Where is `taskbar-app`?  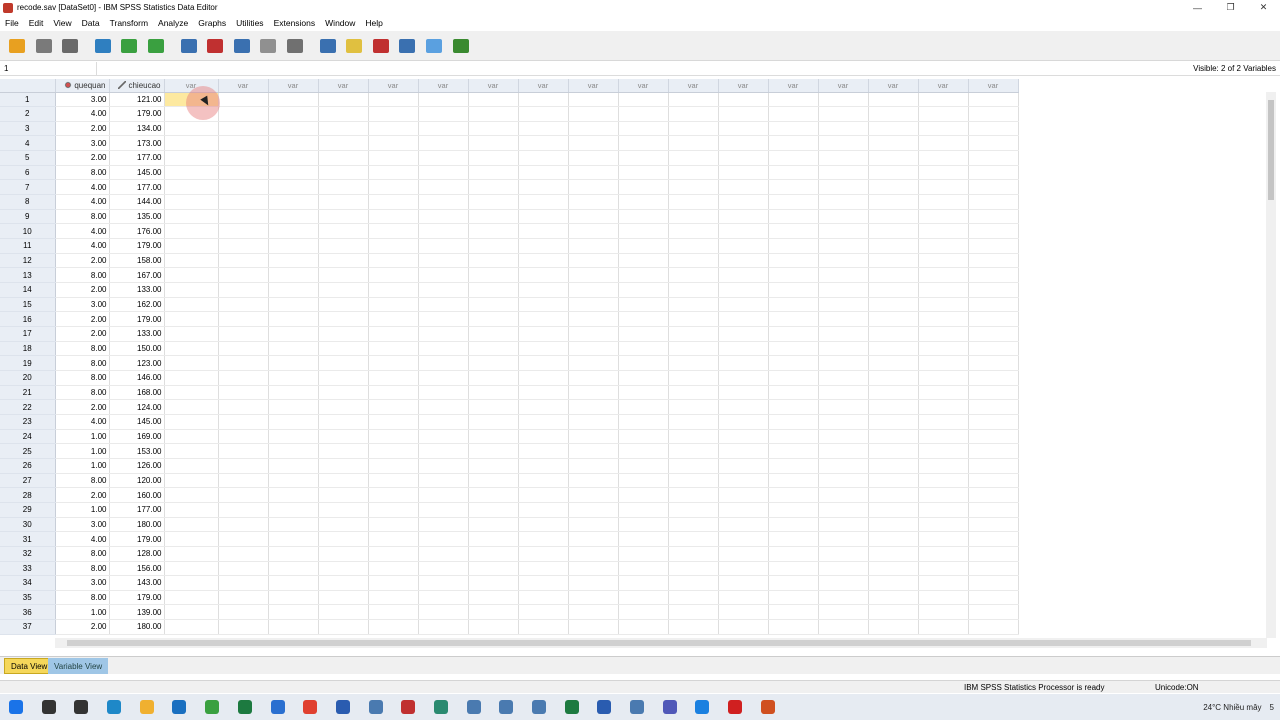 taskbar-app is located at coordinates (539, 707).